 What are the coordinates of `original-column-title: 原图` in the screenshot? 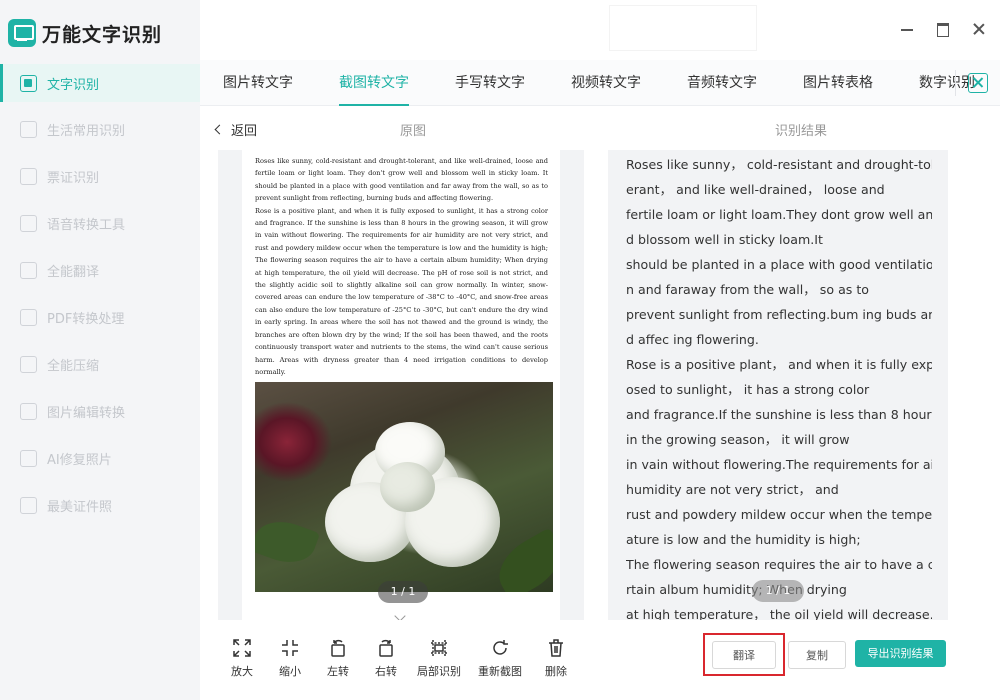 It's located at (413, 131).